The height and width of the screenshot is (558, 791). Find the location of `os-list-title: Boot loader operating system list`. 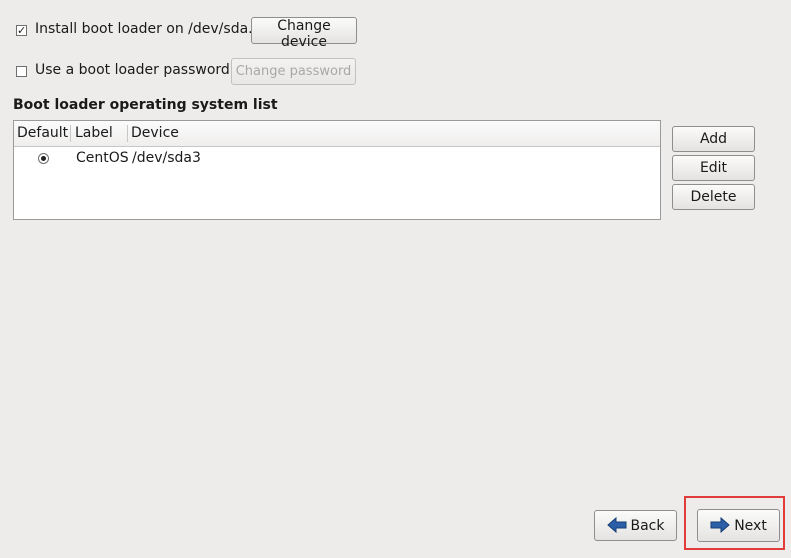

os-list-title: Boot loader operating system list is located at coordinates (145, 105).